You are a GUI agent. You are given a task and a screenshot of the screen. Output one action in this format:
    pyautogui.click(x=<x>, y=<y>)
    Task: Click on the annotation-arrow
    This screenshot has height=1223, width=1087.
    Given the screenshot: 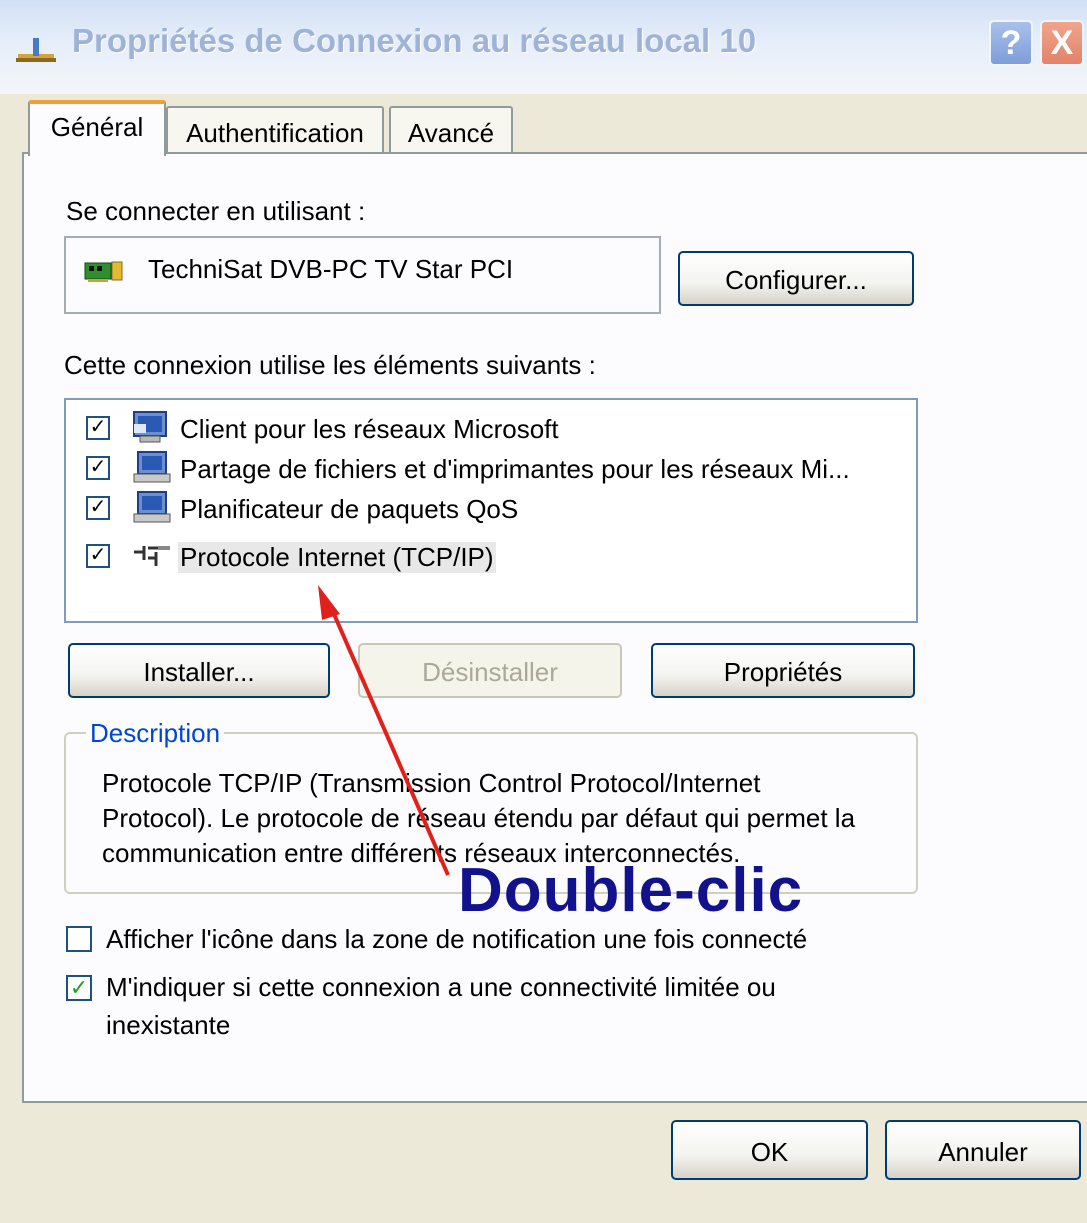 What is the action you would take?
    pyautogui.click(x=384, y=730)
    